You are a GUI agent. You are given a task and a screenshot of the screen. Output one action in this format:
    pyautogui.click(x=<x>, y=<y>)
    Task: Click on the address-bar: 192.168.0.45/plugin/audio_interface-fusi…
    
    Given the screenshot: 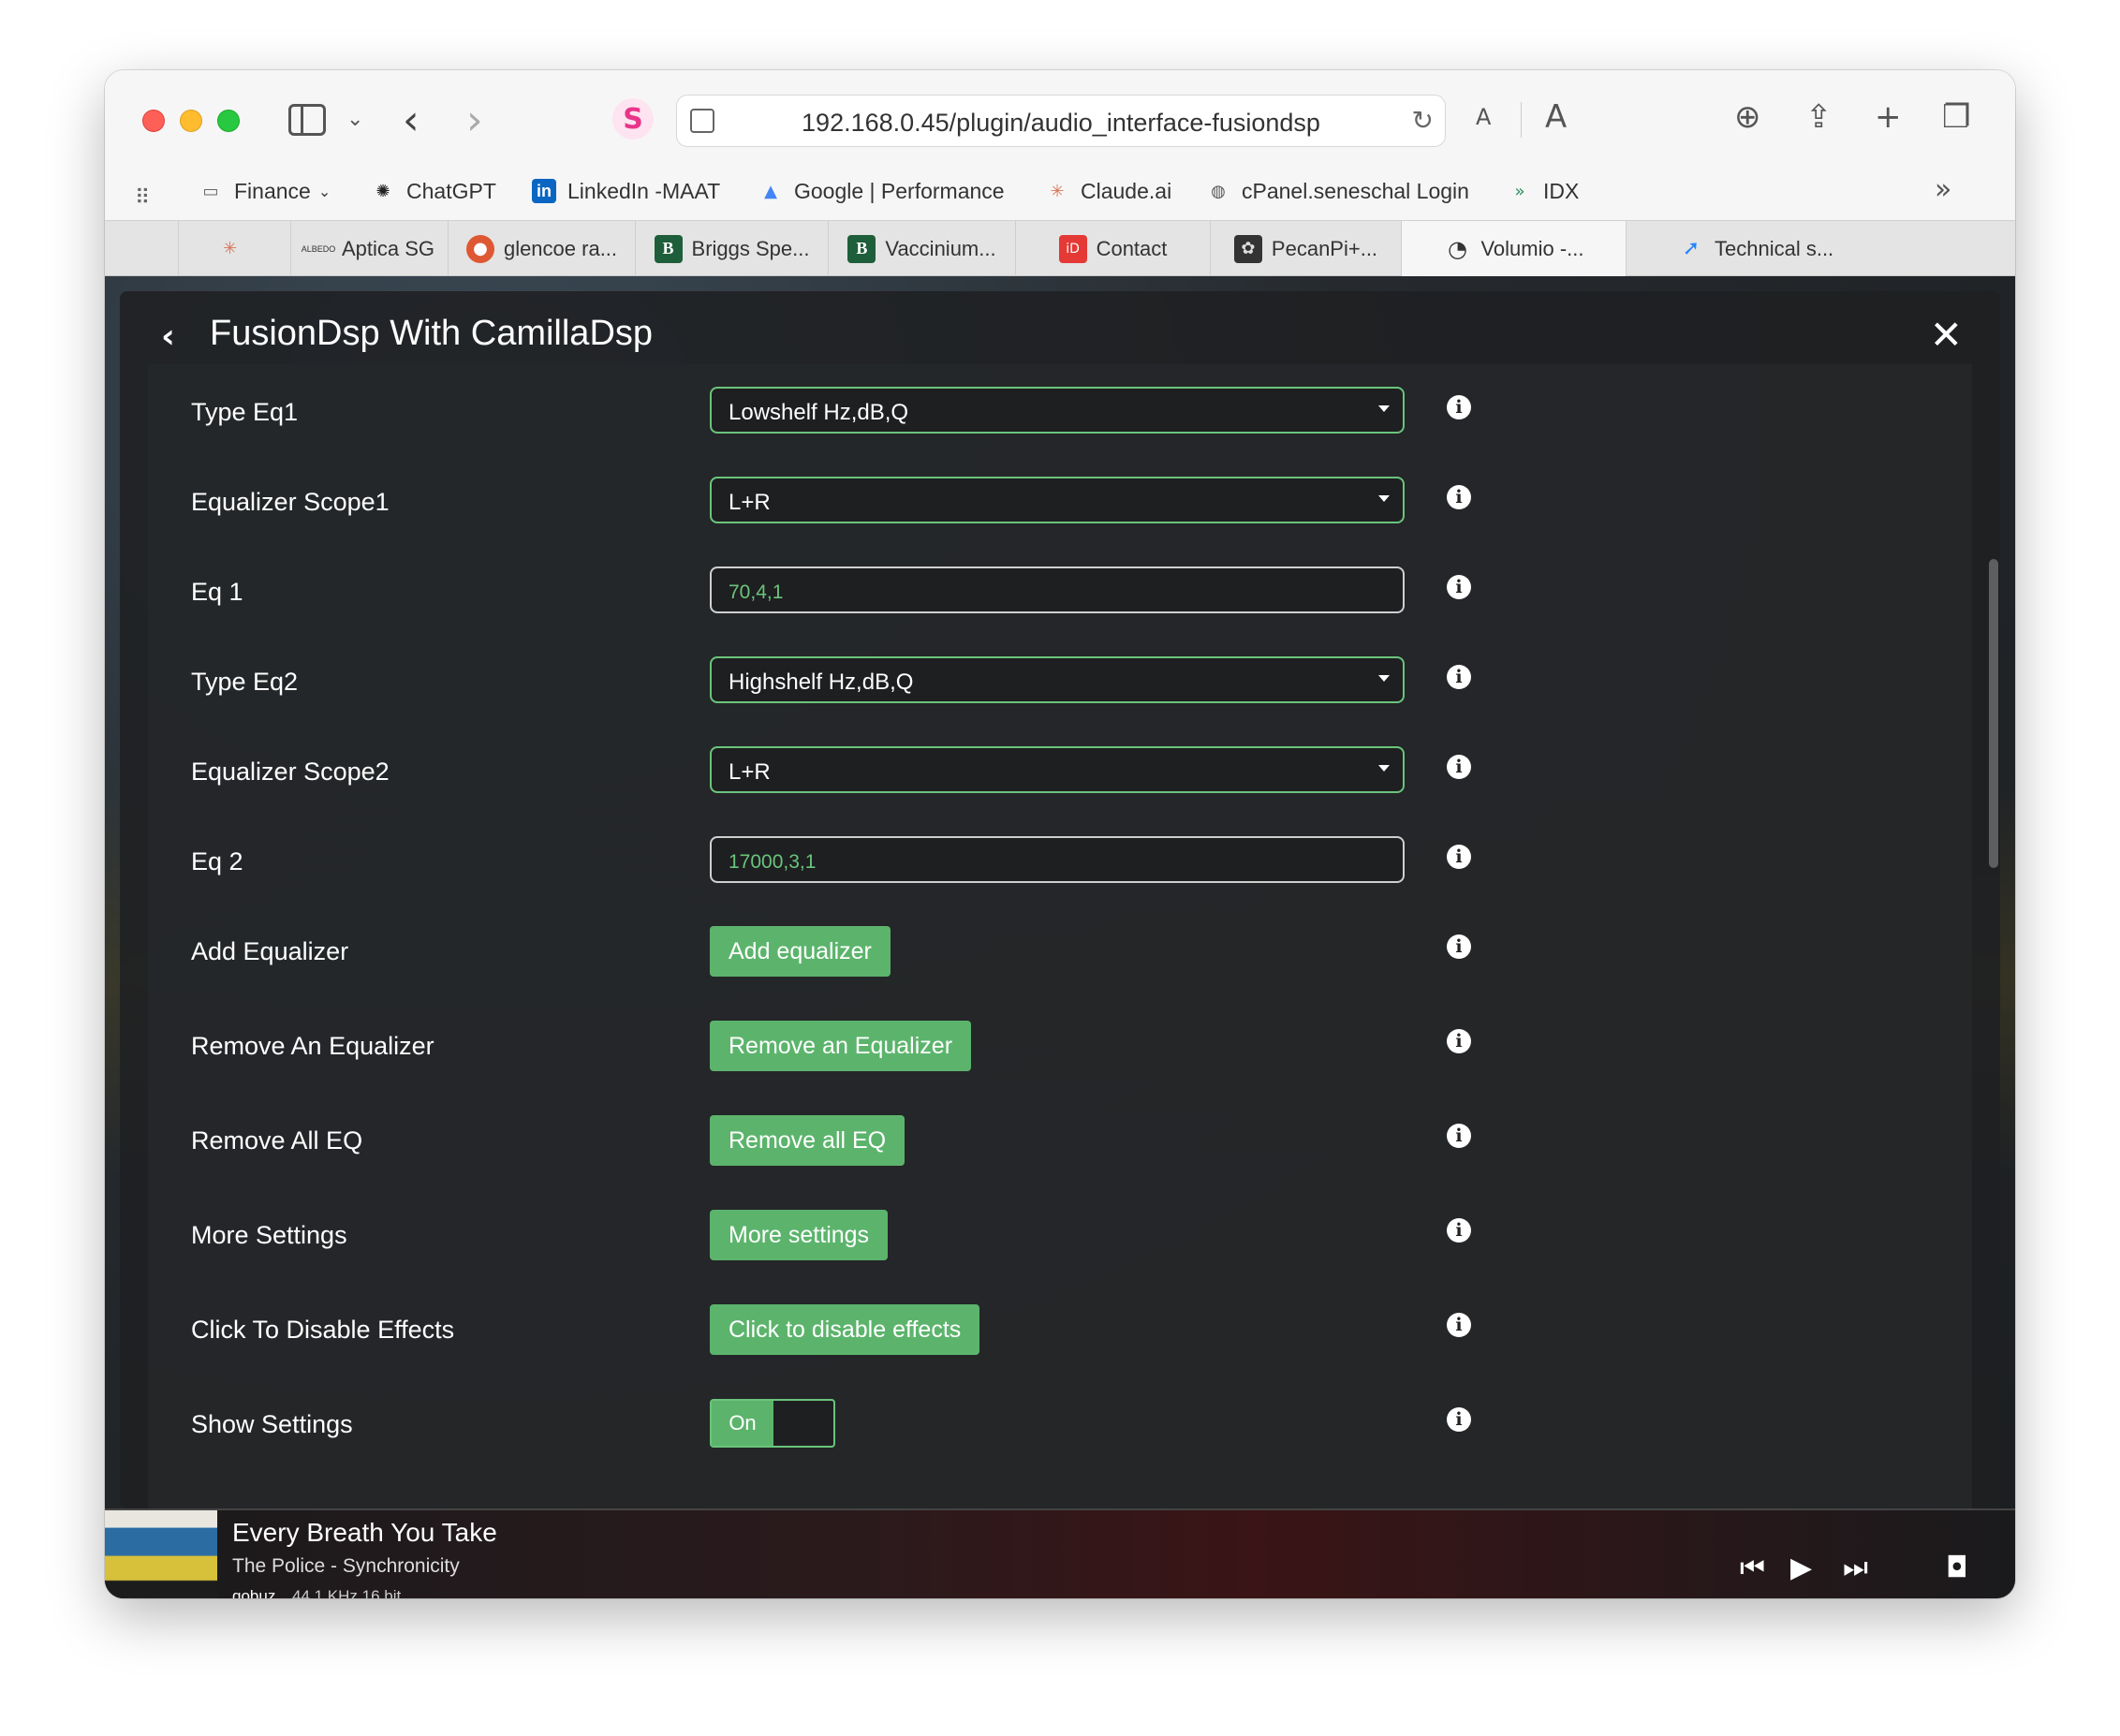 What is the action you would take?
    pyautogui.click(x=1061, y=121)
    